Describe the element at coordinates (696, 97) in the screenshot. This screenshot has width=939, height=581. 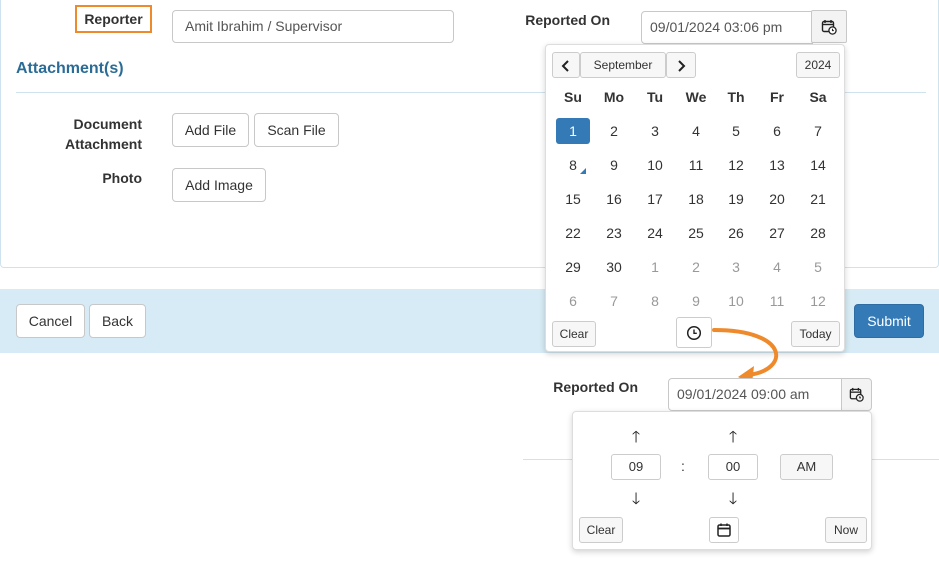
I see `weekday-header: We` at that location.